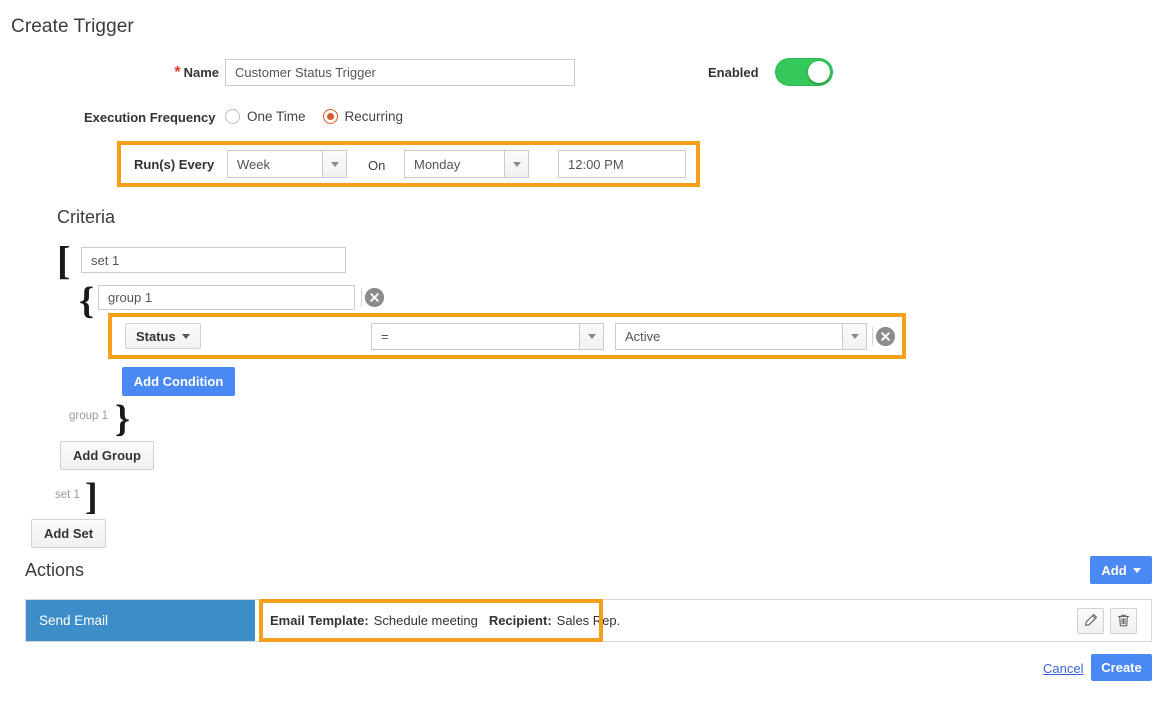 The width and height of the screenshot is (1173, 701). Describe the element at coordinates (253, 164) in the screenshot. I see `interval-dropdown-value: Week` at that location.